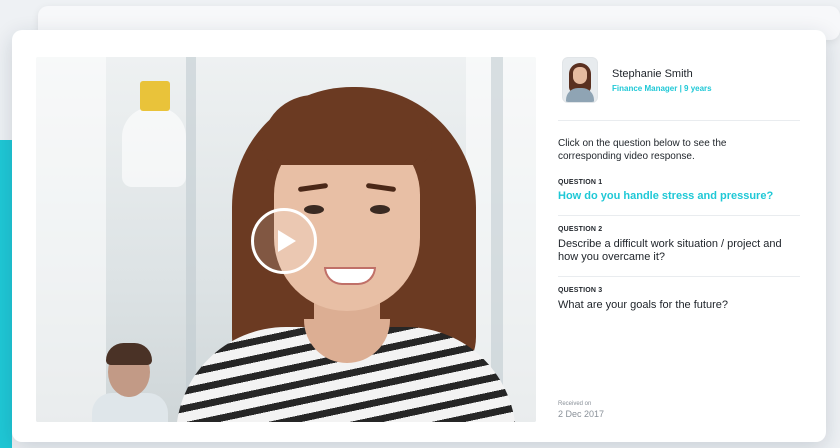  Describe the element at coordinates (129, 354) in the screenshot. I see `background-person-hair` at that location.